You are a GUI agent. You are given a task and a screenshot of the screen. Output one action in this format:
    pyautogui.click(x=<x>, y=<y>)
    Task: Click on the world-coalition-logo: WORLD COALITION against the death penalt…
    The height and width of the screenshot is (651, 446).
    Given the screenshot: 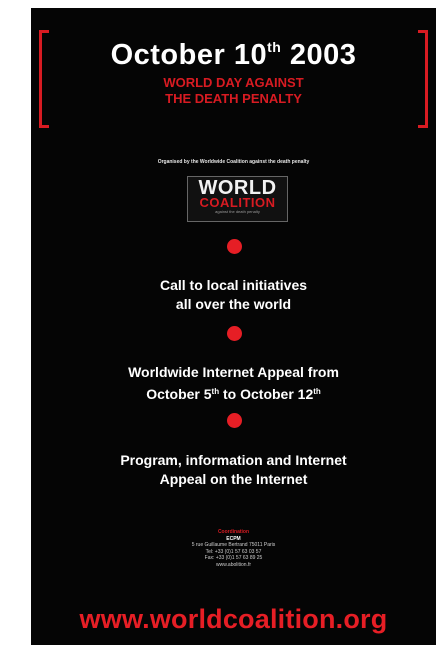 What is the action you would take?
    pyautogui.click(x=237, y=199)
    